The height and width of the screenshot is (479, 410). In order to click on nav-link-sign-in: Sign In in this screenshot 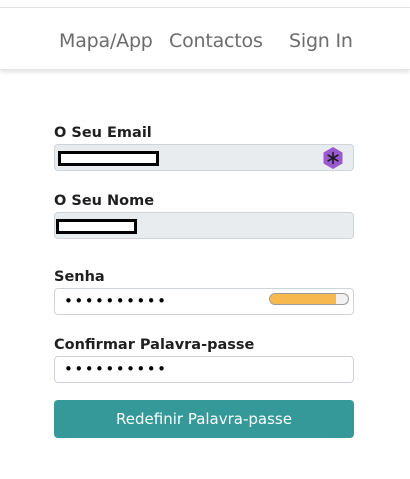, I will do `click(321, 41)`.